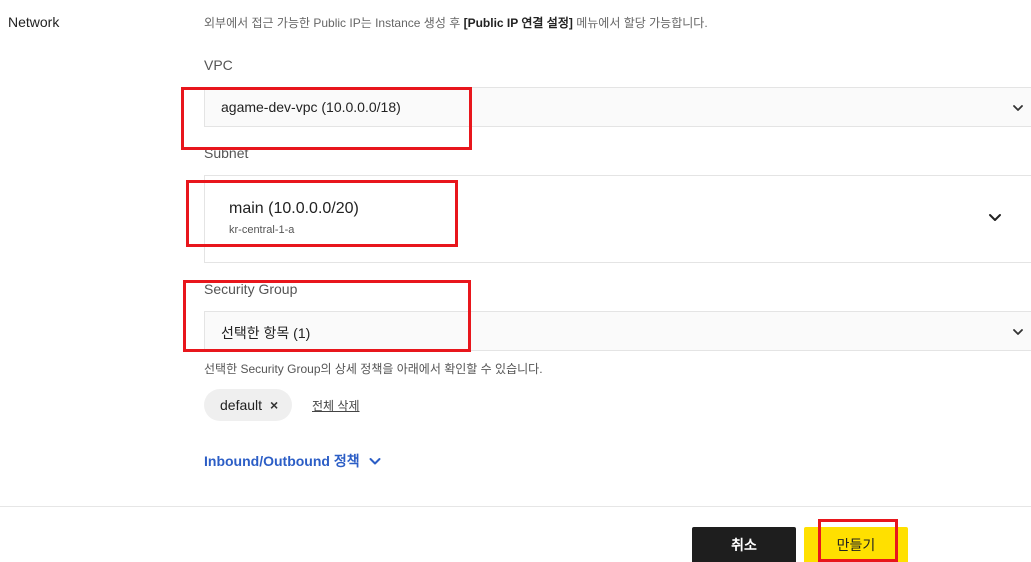 The height and width of the screenshot is (562, 1031). I want to click on security-group-label: Security Group, so click(251, 289).